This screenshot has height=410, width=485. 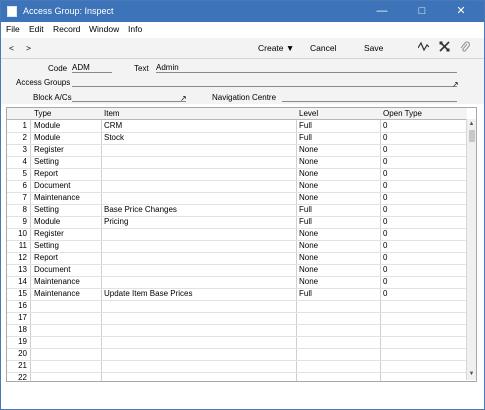 I want to click on row-number: 15, so click(x=22, y=293).